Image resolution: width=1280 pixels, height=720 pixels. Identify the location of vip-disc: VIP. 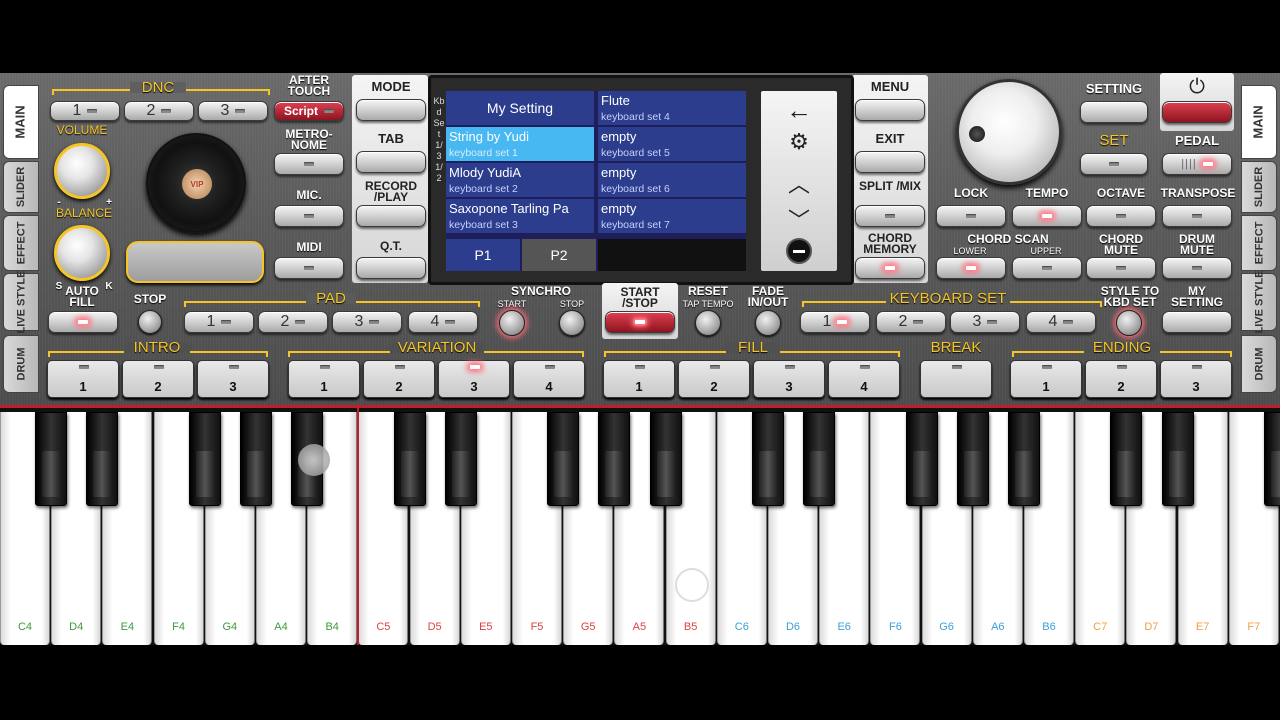
(196, 183).